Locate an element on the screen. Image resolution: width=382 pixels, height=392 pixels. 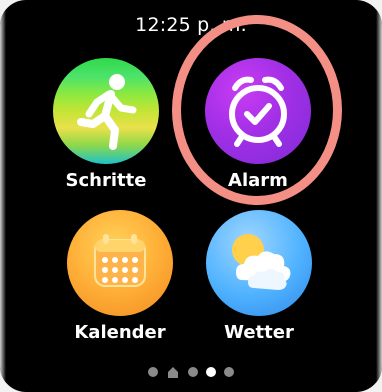
home-icon is located at coordinates (173, 372).